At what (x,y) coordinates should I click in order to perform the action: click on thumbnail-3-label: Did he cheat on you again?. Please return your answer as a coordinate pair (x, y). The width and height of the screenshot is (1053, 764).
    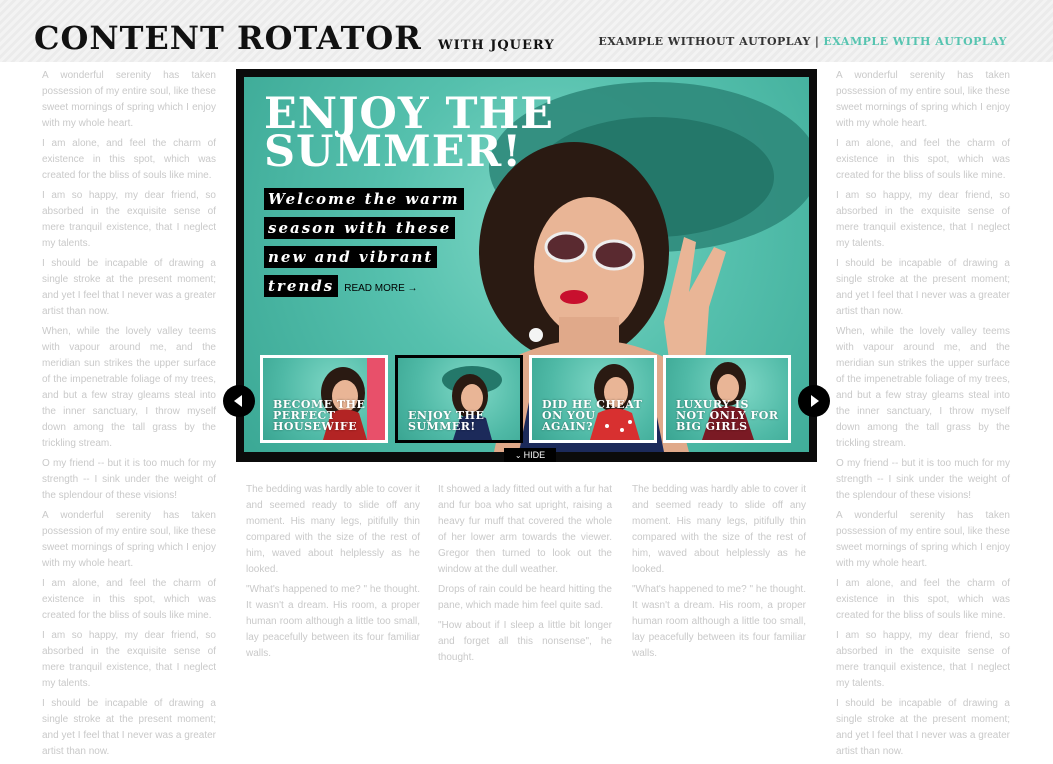
    Looking at the image, I should click on (592, 415).